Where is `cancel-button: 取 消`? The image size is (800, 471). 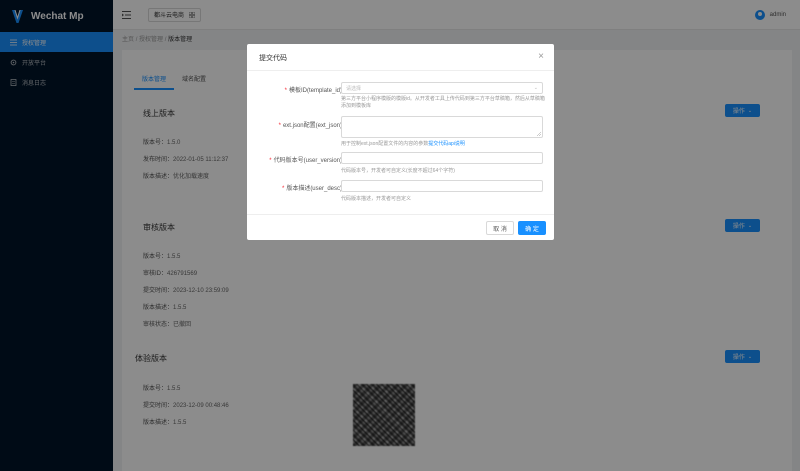 cancel-button: 取 消 is located at coordinates (500, 228).